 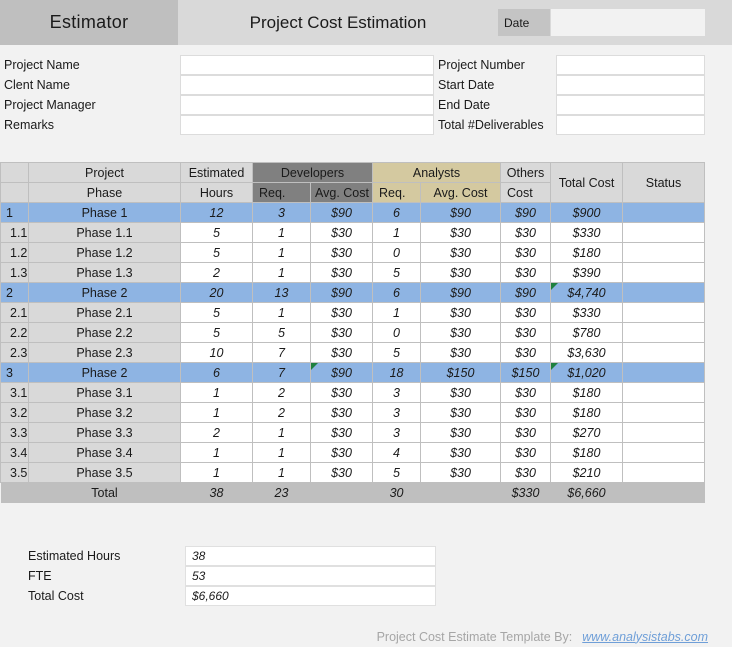 What do you see at coordinates (14, 372) in the screenshot?
I see `cell-row-number: 3` at bounding box center [14, 372].